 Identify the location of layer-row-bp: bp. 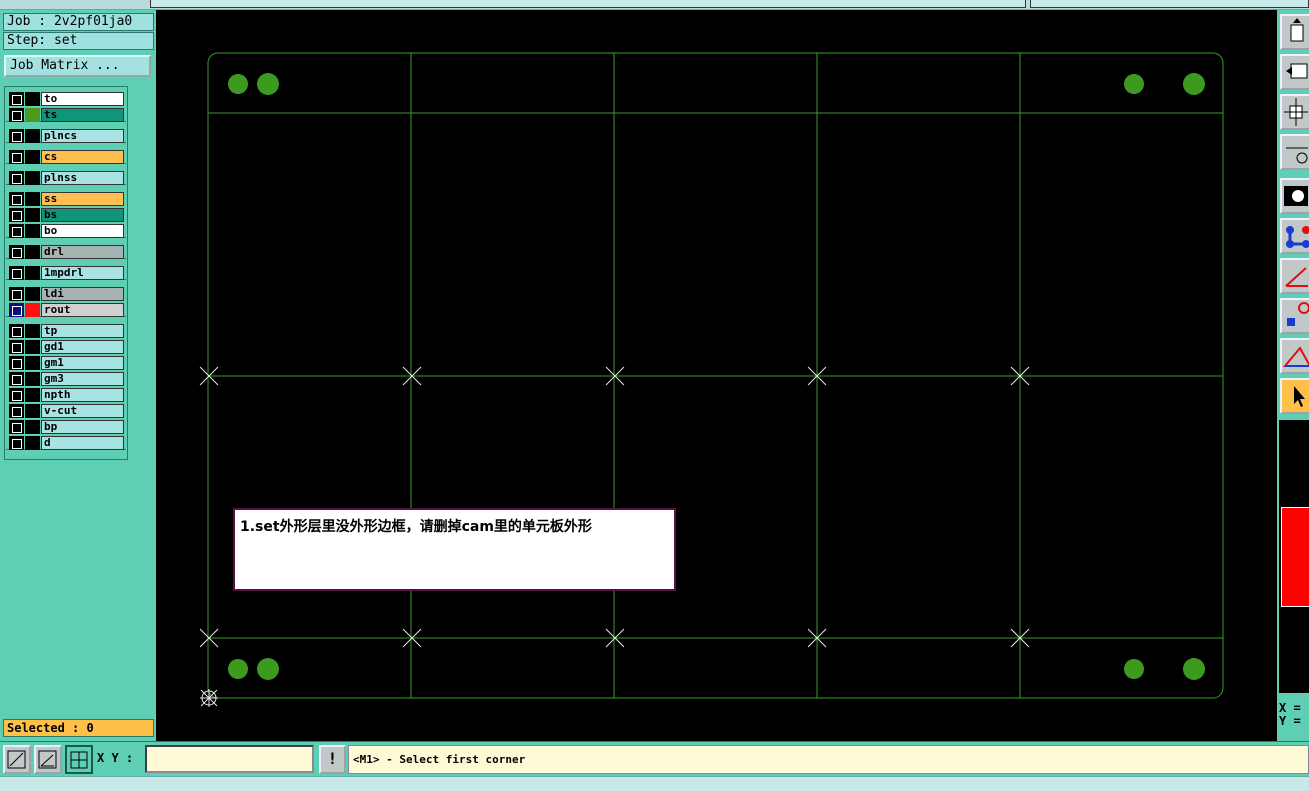
(67, 426).